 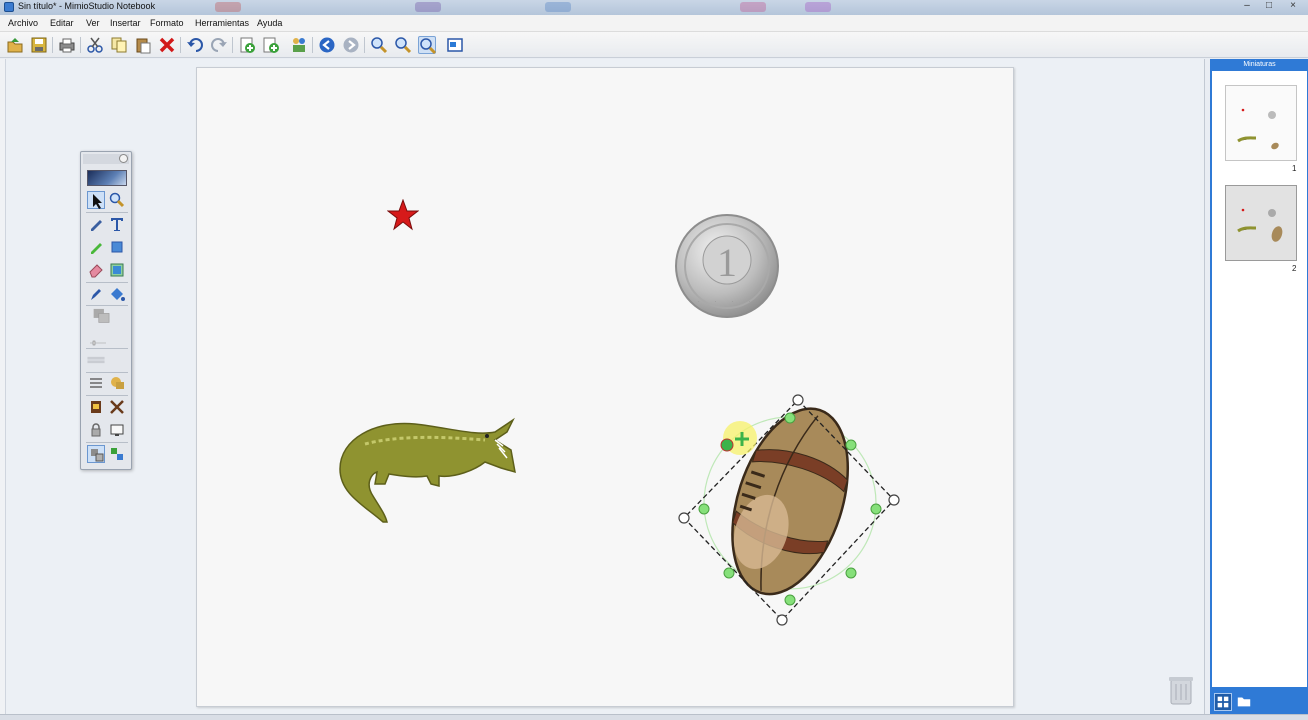 I want to click on title-bar: Sin título* - MimioStudio Notebook – □ ×, so click(x=654, y=7).